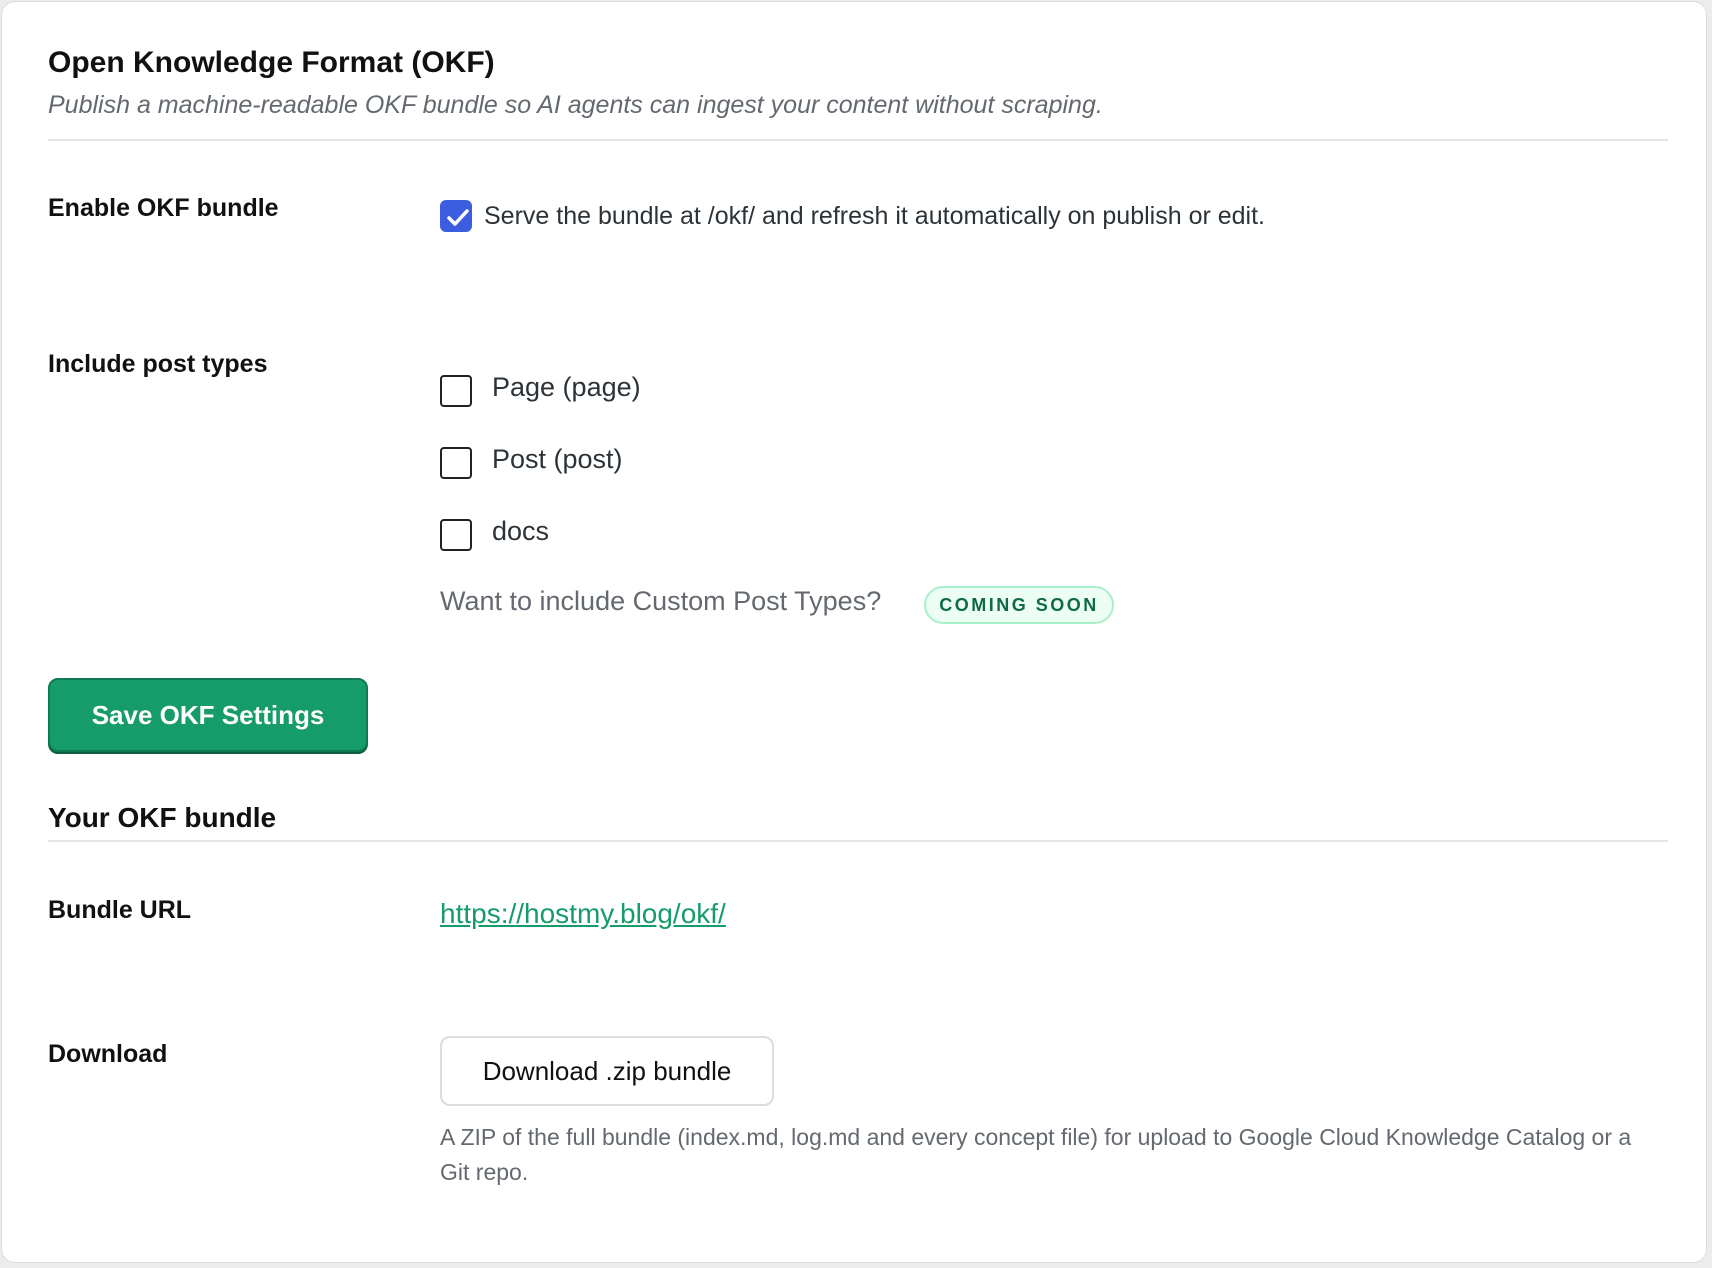 The width and height of the screenshot is (1712, 1268). I want to click on enable-okf-label: Enable OKF bundle, so click(163, 208).